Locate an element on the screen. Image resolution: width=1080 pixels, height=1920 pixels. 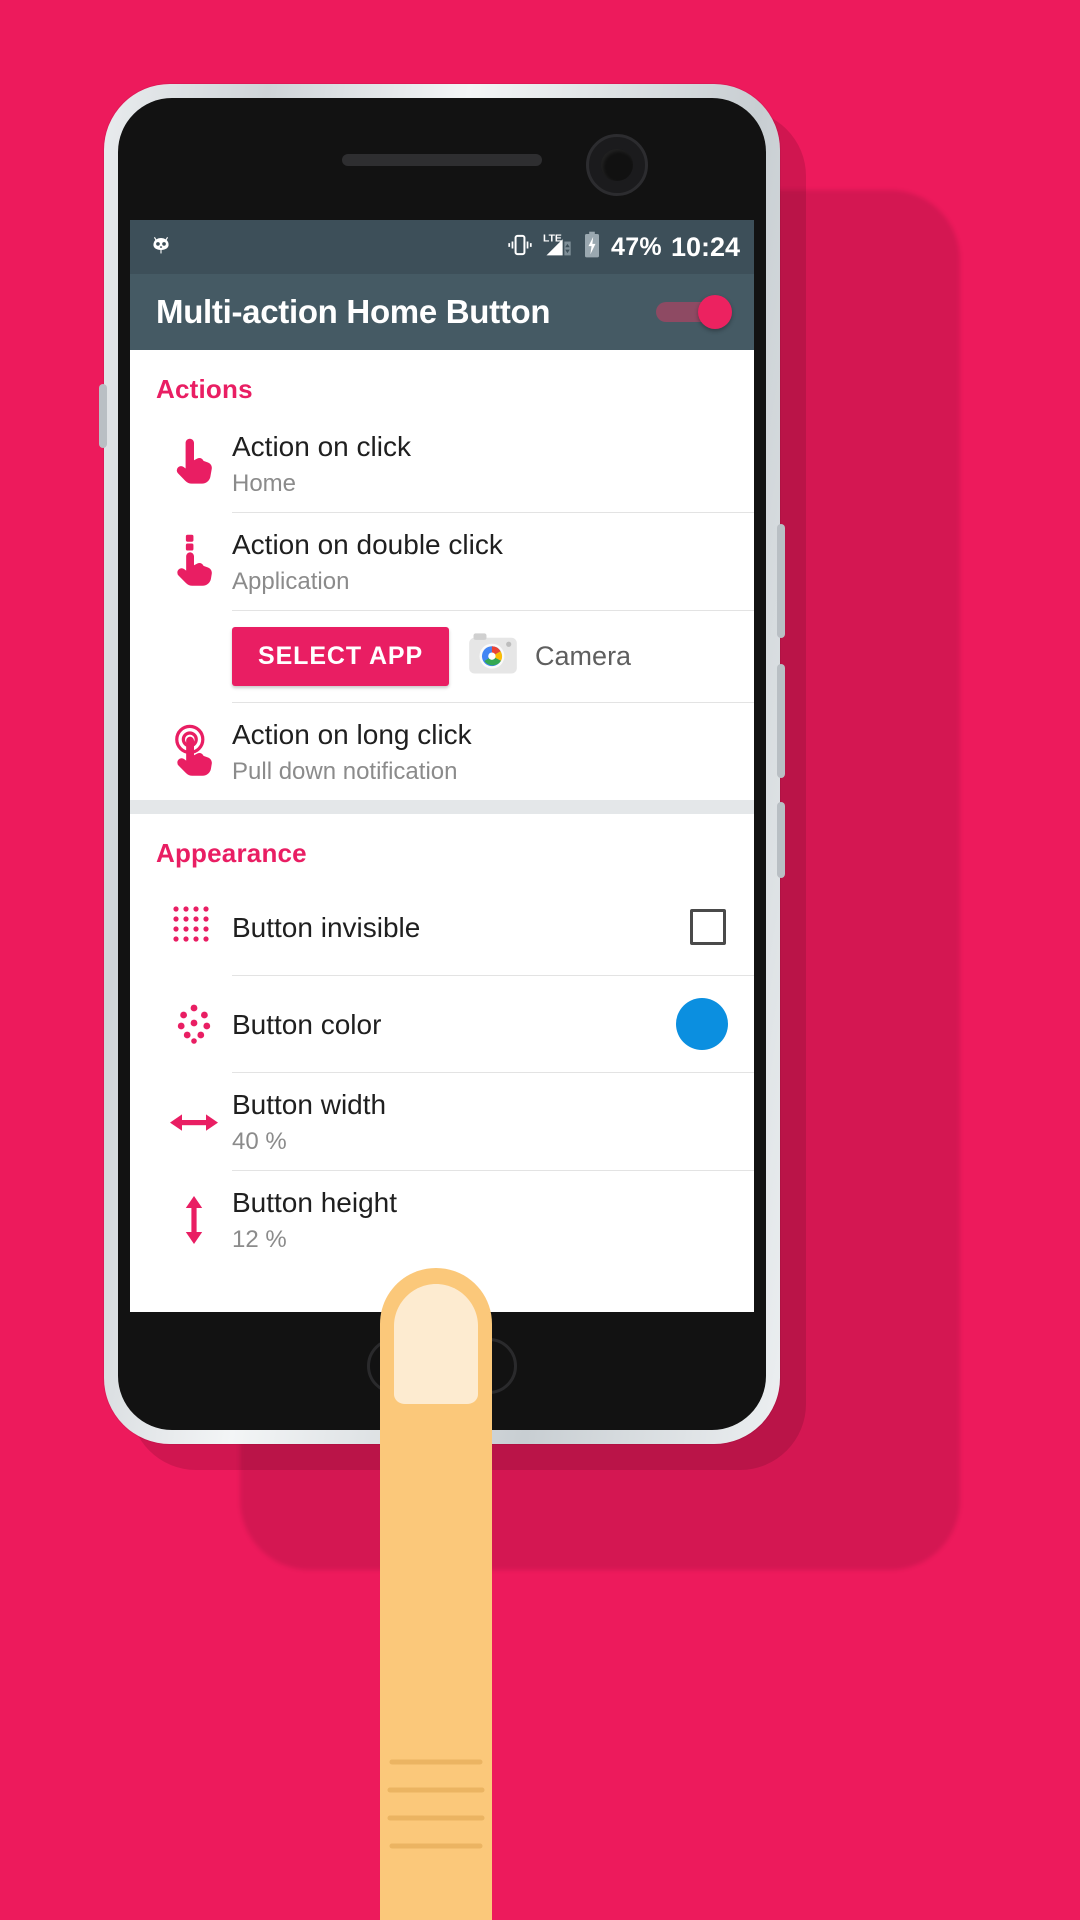
select-app-row: SELECT APP Camera is located at coordinates (442, 656).